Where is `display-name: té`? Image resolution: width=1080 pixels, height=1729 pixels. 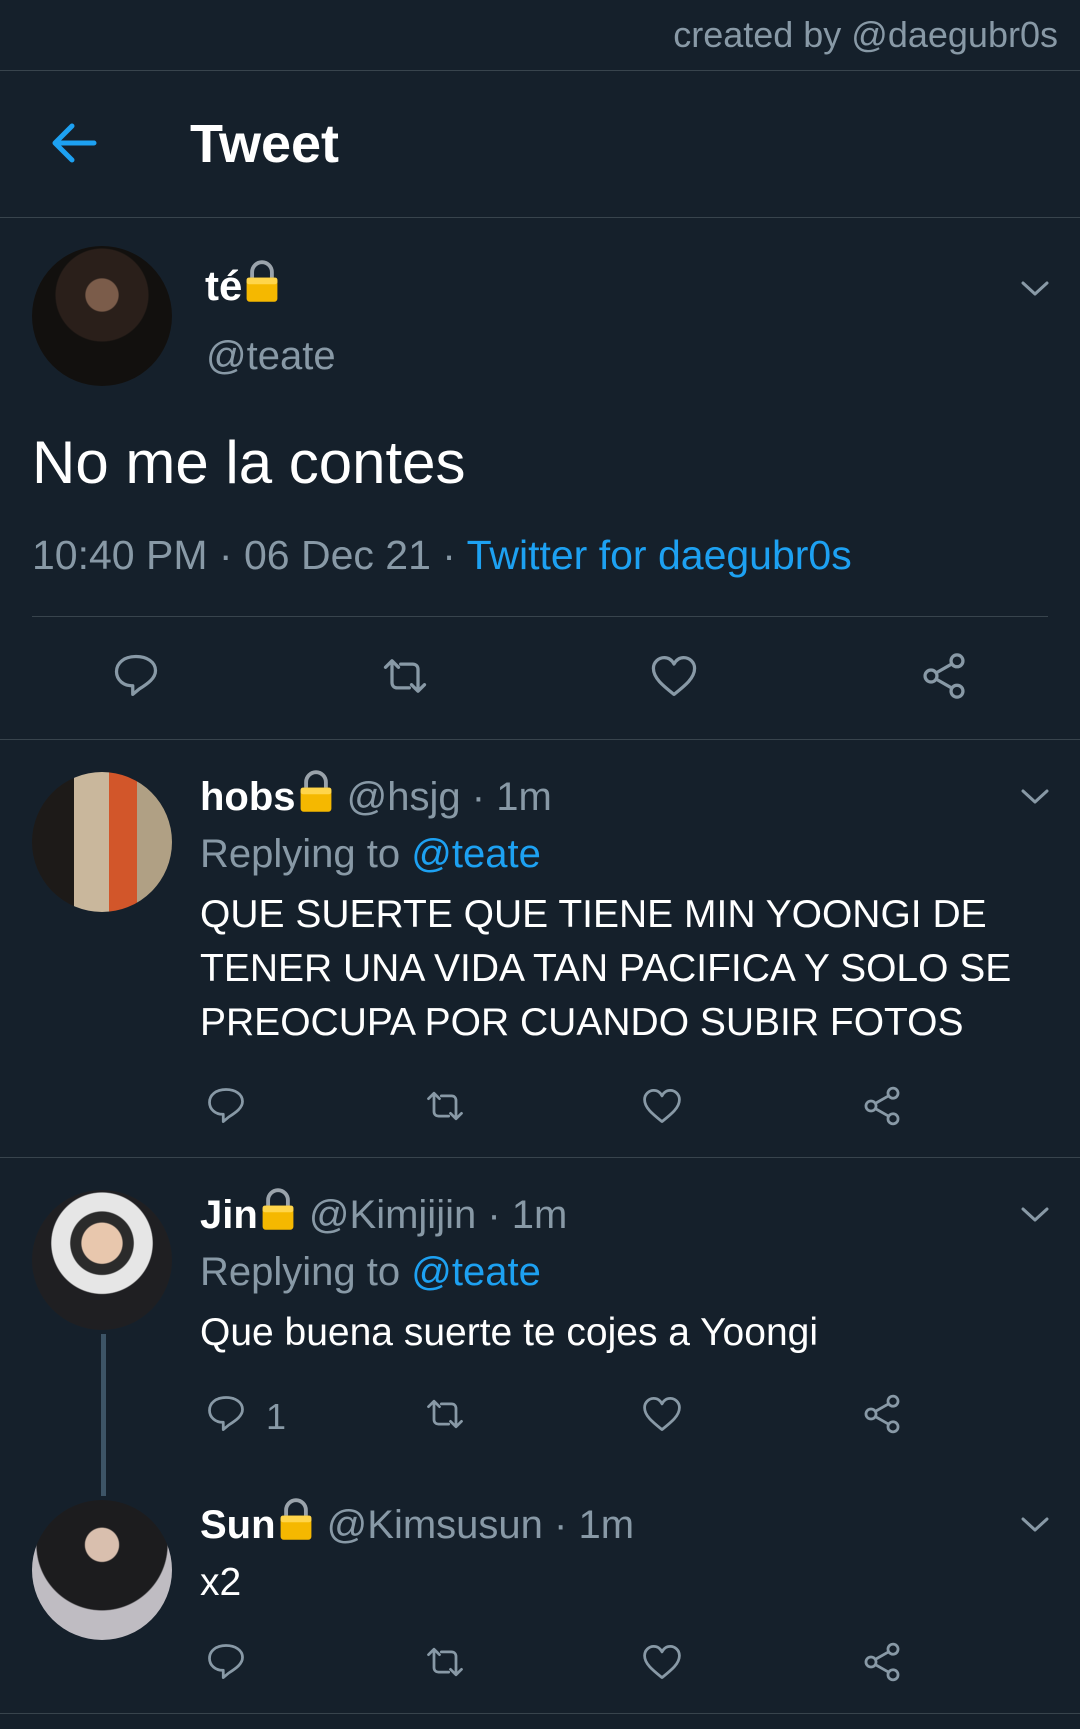 display-name: té is located at coordinates (223, 285).